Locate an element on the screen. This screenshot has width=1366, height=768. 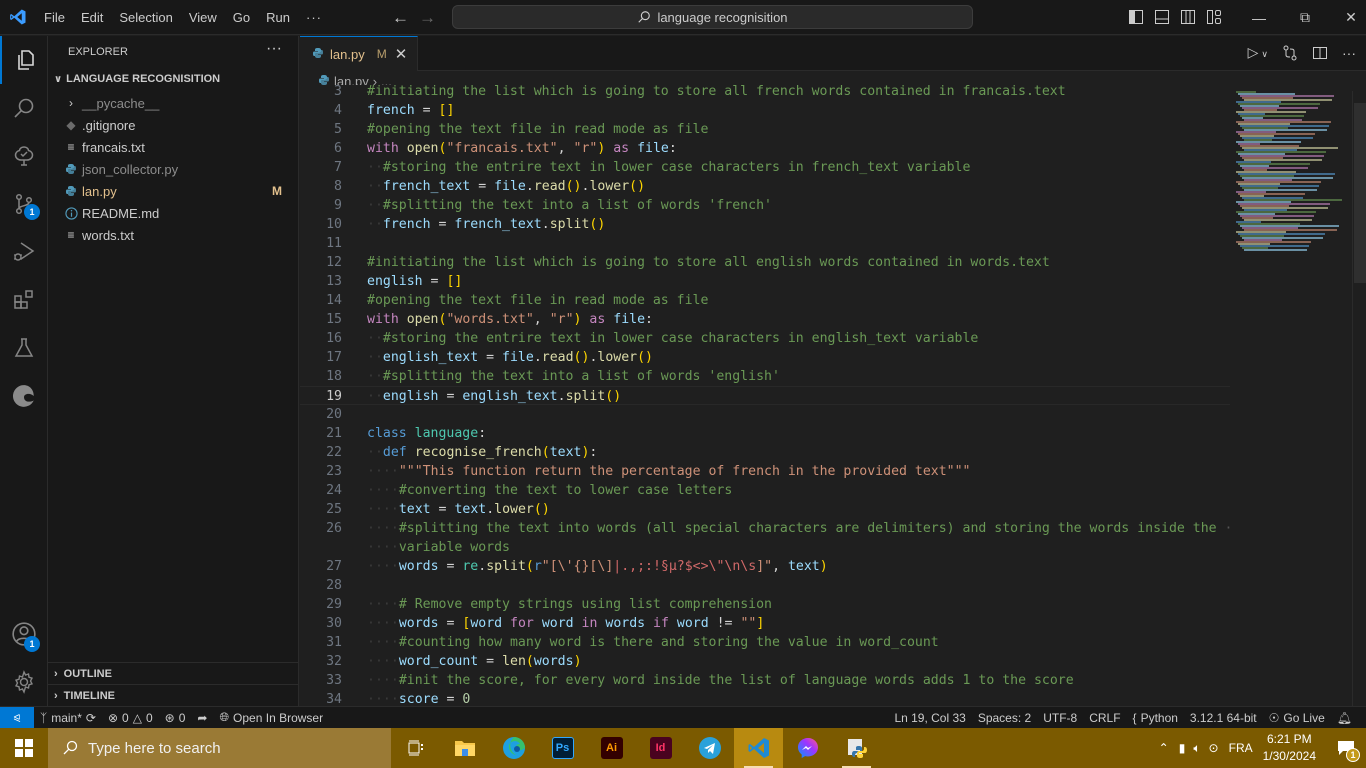
scrollbar-thumb is located at coordinates (1360, 193).